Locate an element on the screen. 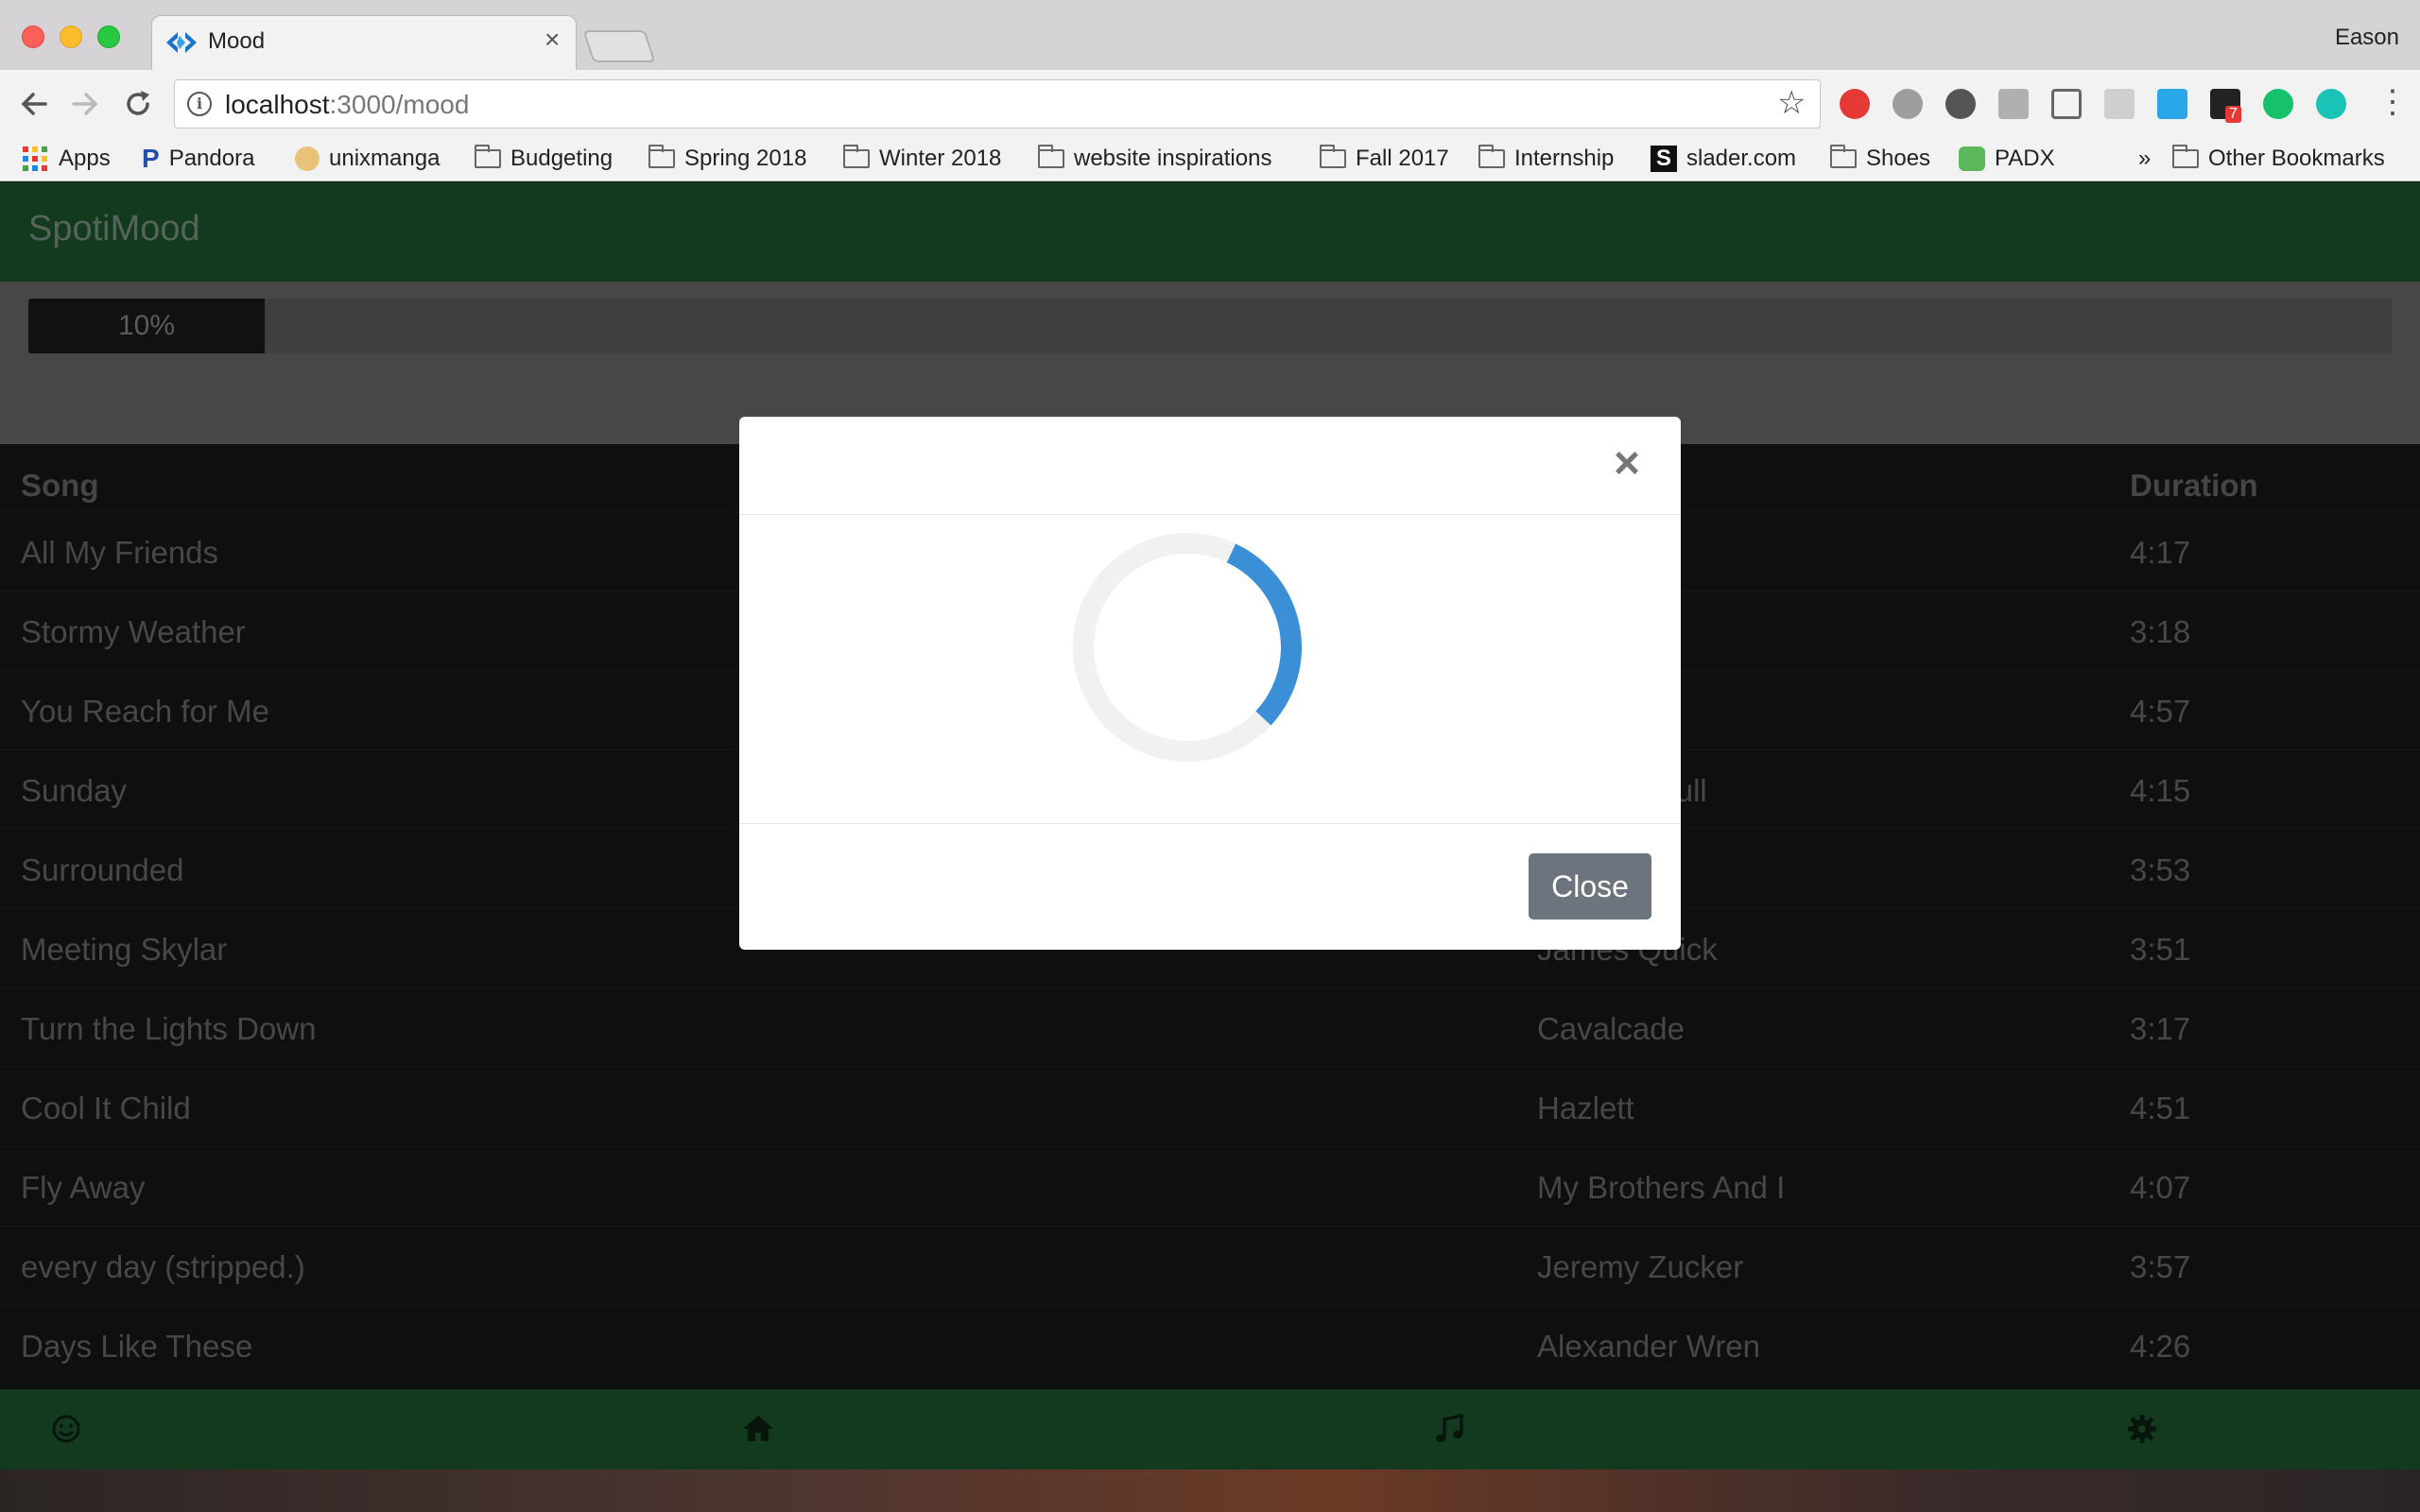 Image resolution: width=2420 pixels, height=1512 pixels. extension-badge: 7 is located at coordinates (2233, 114).